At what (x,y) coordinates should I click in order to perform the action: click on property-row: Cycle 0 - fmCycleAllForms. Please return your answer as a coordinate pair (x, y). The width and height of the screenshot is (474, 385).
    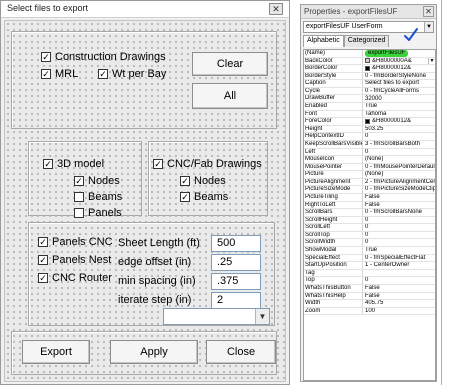
    Looking at the image, I should click on (369, 91).